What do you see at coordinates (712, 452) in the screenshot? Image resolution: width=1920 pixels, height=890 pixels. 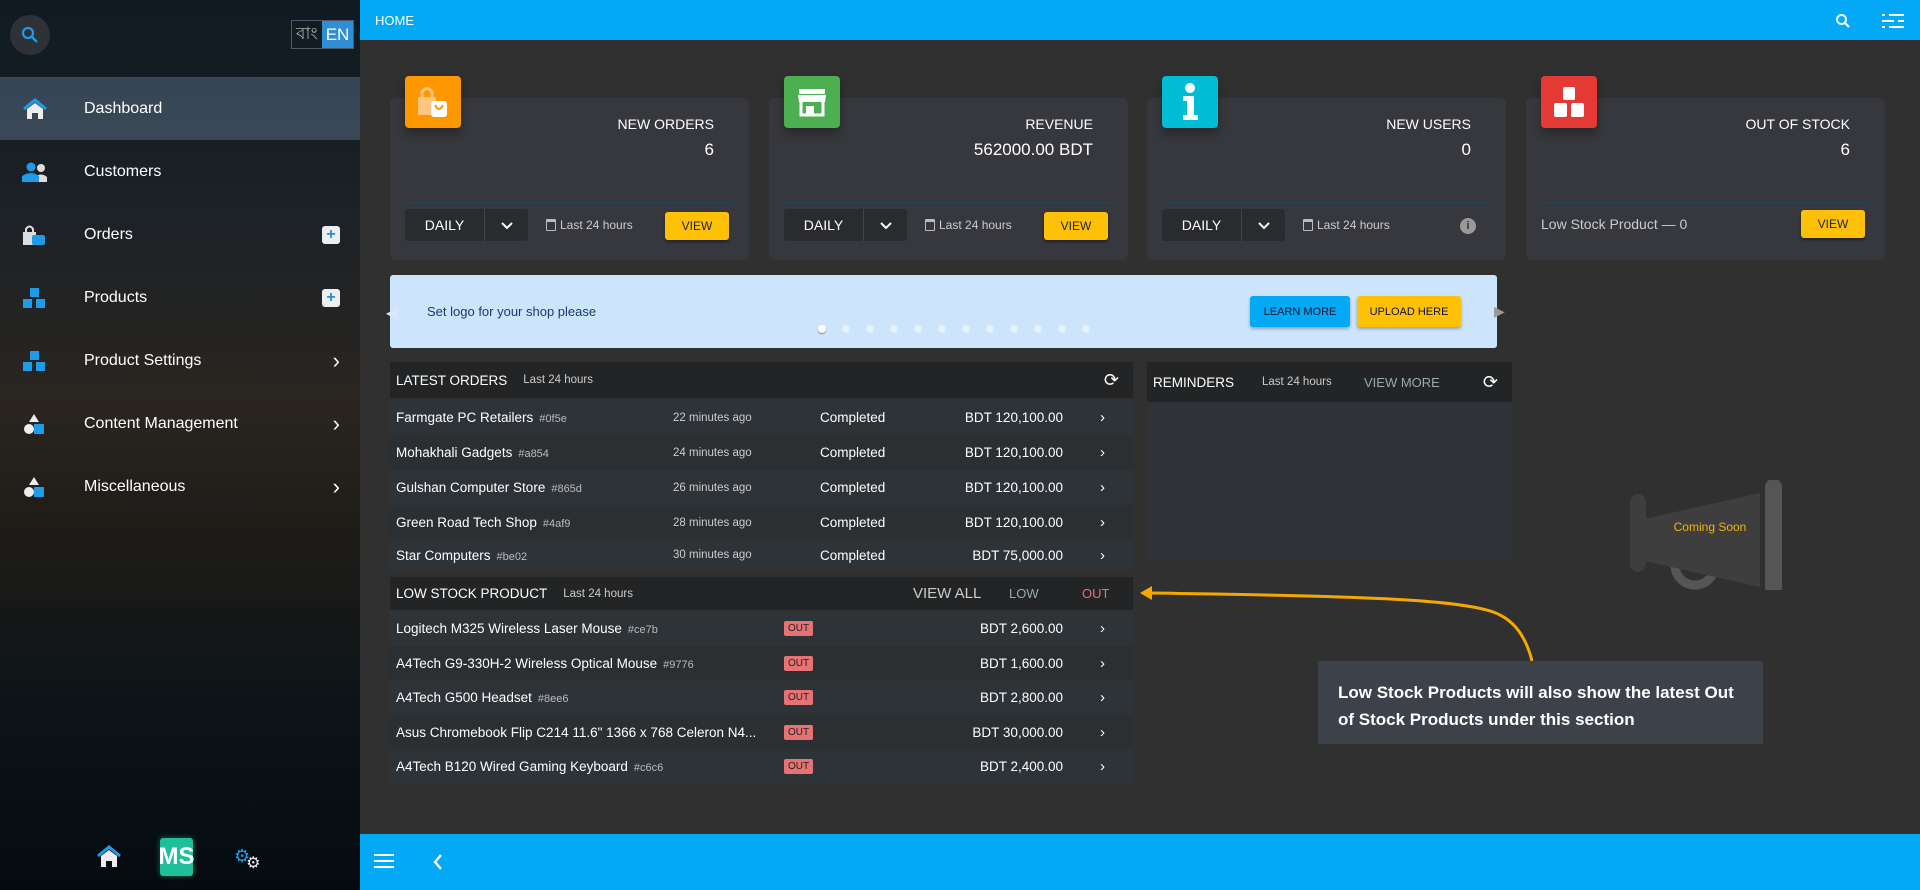 I see `order-time: 24 minutes ago` at bounding box center [712, 452].